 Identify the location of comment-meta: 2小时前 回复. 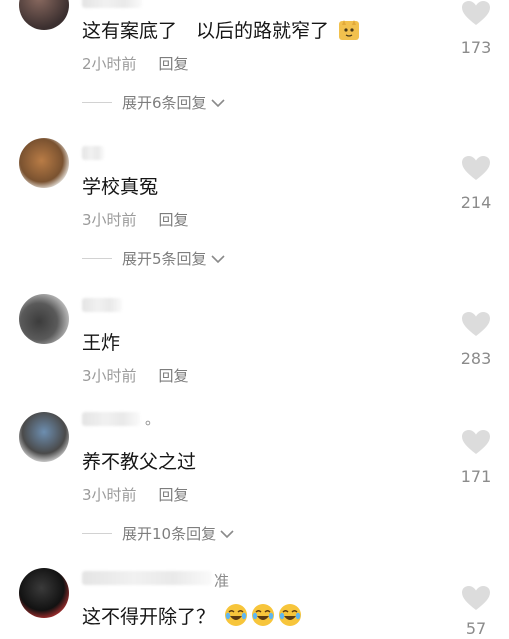
(135, 63).